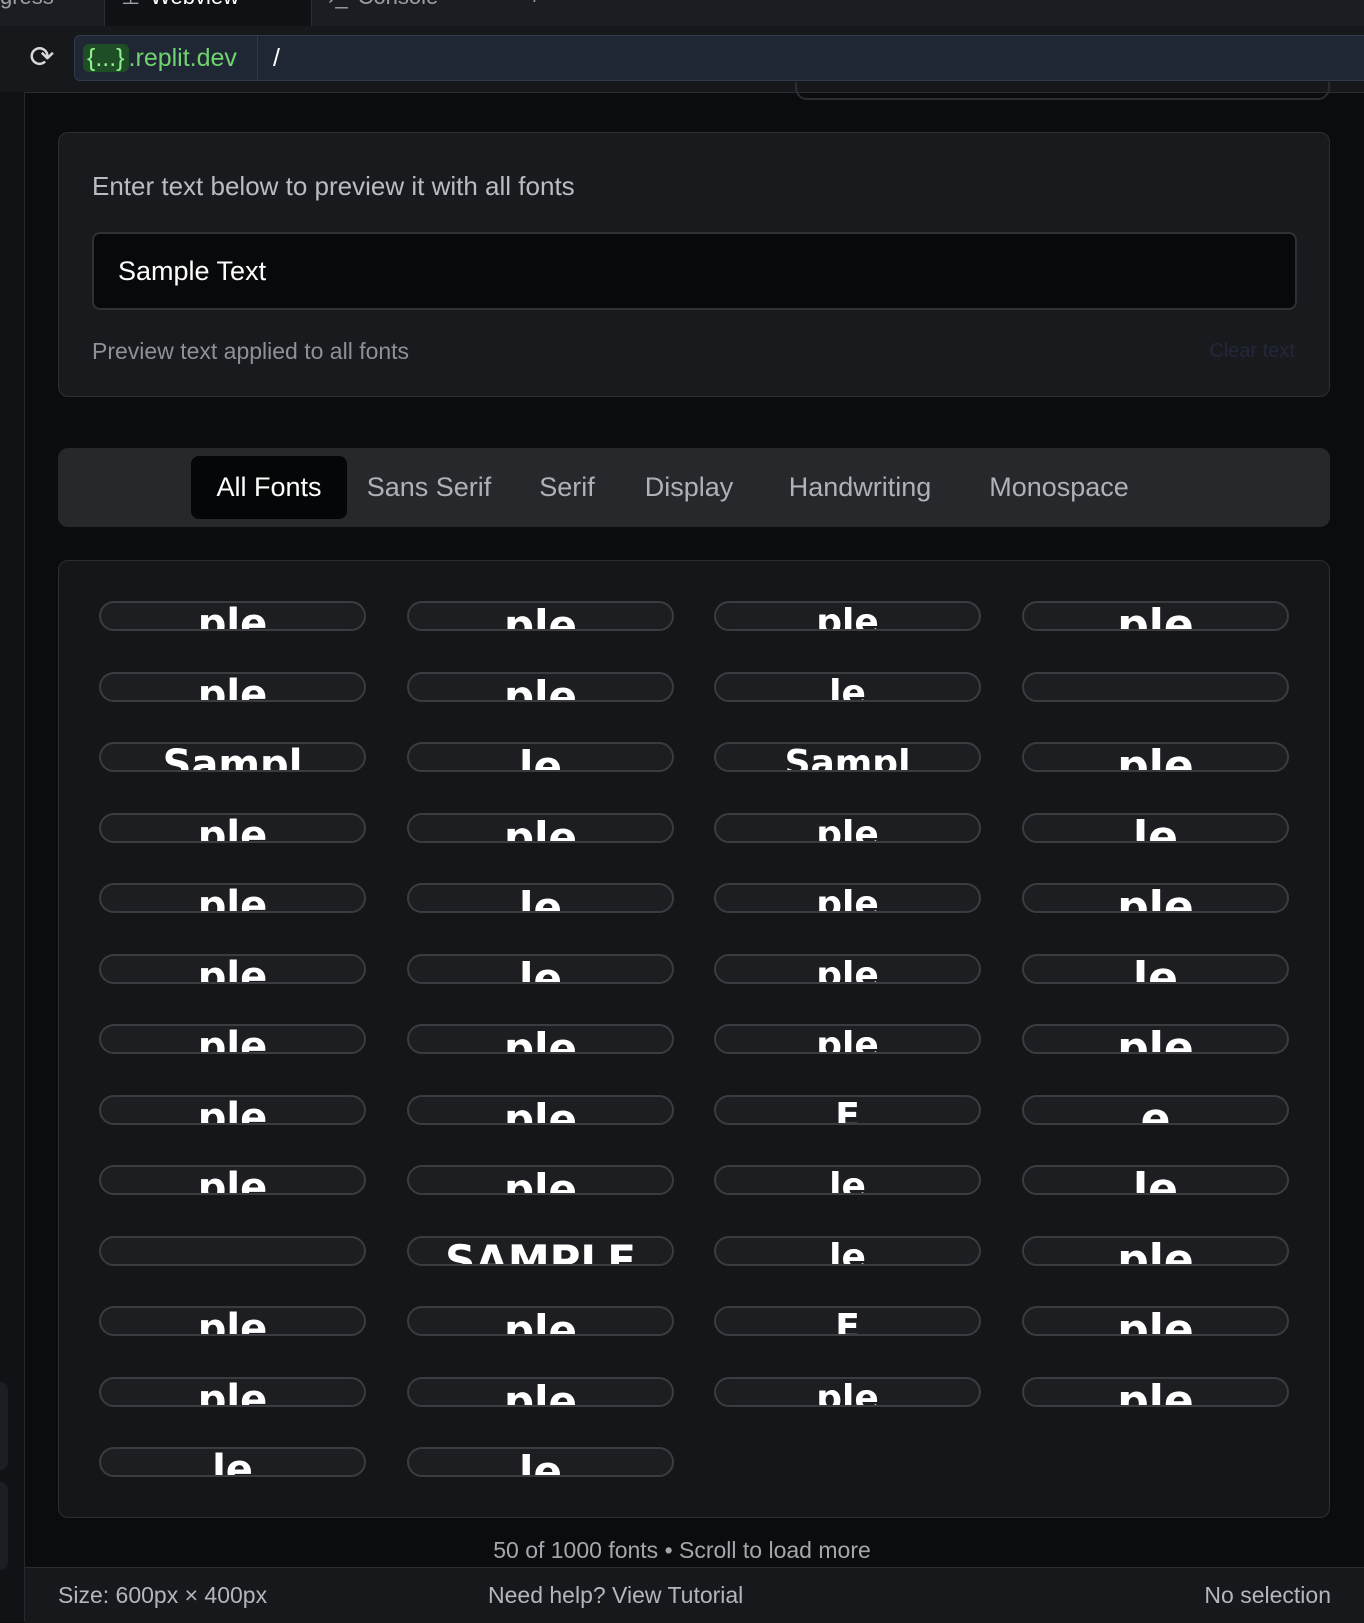 Image resolution: width=1364 pixels, height=1623 pixels. What do you see at coordinates (1252, 351) in the screenshot?
I see `clear-text-link: Clear text` at bounding box center [1252, 351].